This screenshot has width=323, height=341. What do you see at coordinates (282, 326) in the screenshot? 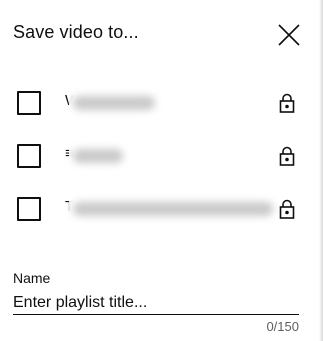
I see `character-counter: 0/150` at bounding box center [282, 326].